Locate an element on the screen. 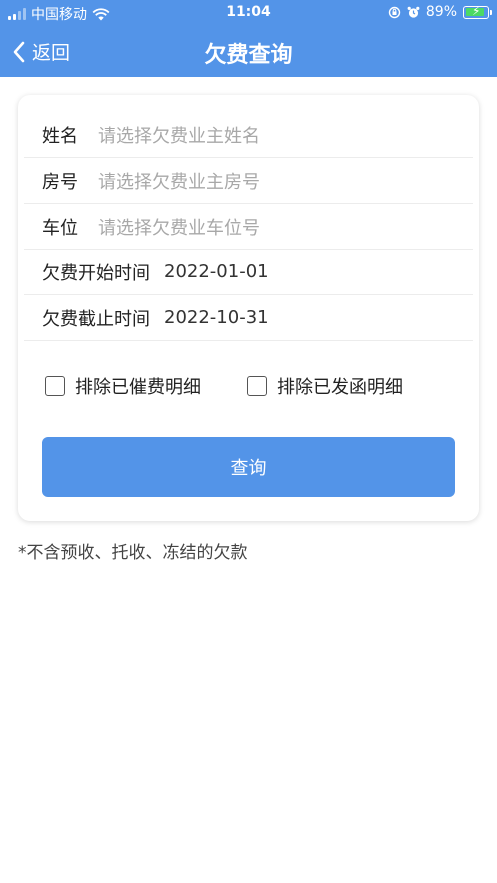 The width and height of the screenshot is (497, 883). rotation-lock-icon is located at coordinates (394, 12).